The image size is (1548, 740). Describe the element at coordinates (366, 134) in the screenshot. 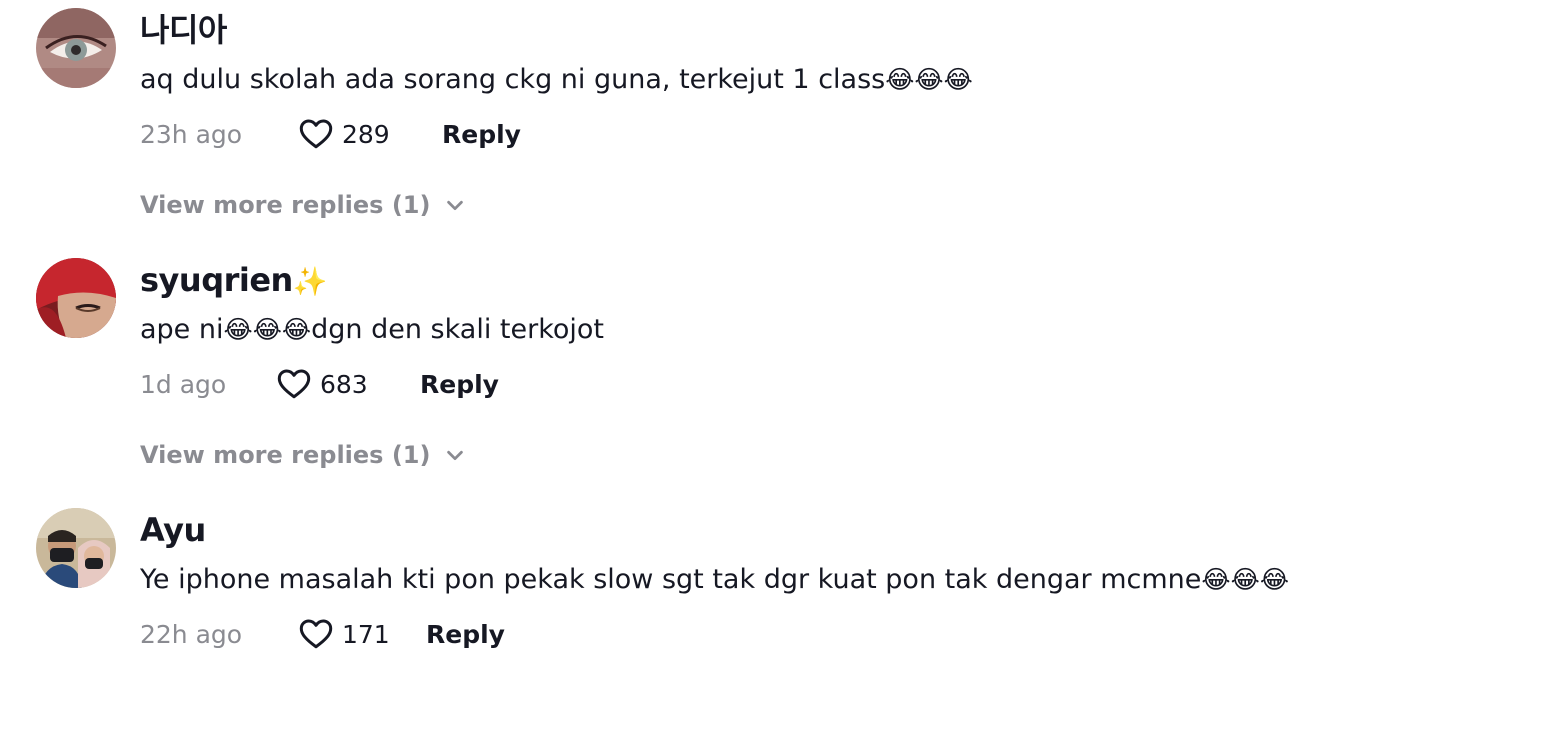

I see `like-count: 289` at that location.